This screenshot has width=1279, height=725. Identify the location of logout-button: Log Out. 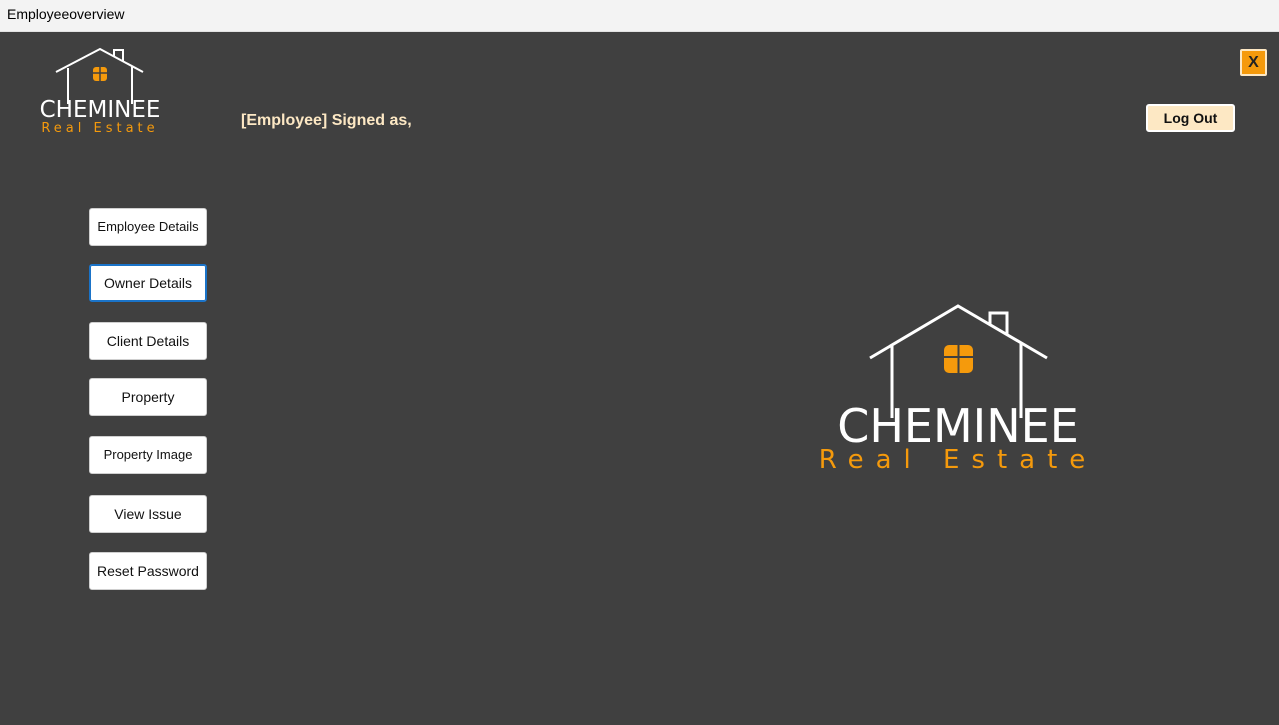
(1190, 118).